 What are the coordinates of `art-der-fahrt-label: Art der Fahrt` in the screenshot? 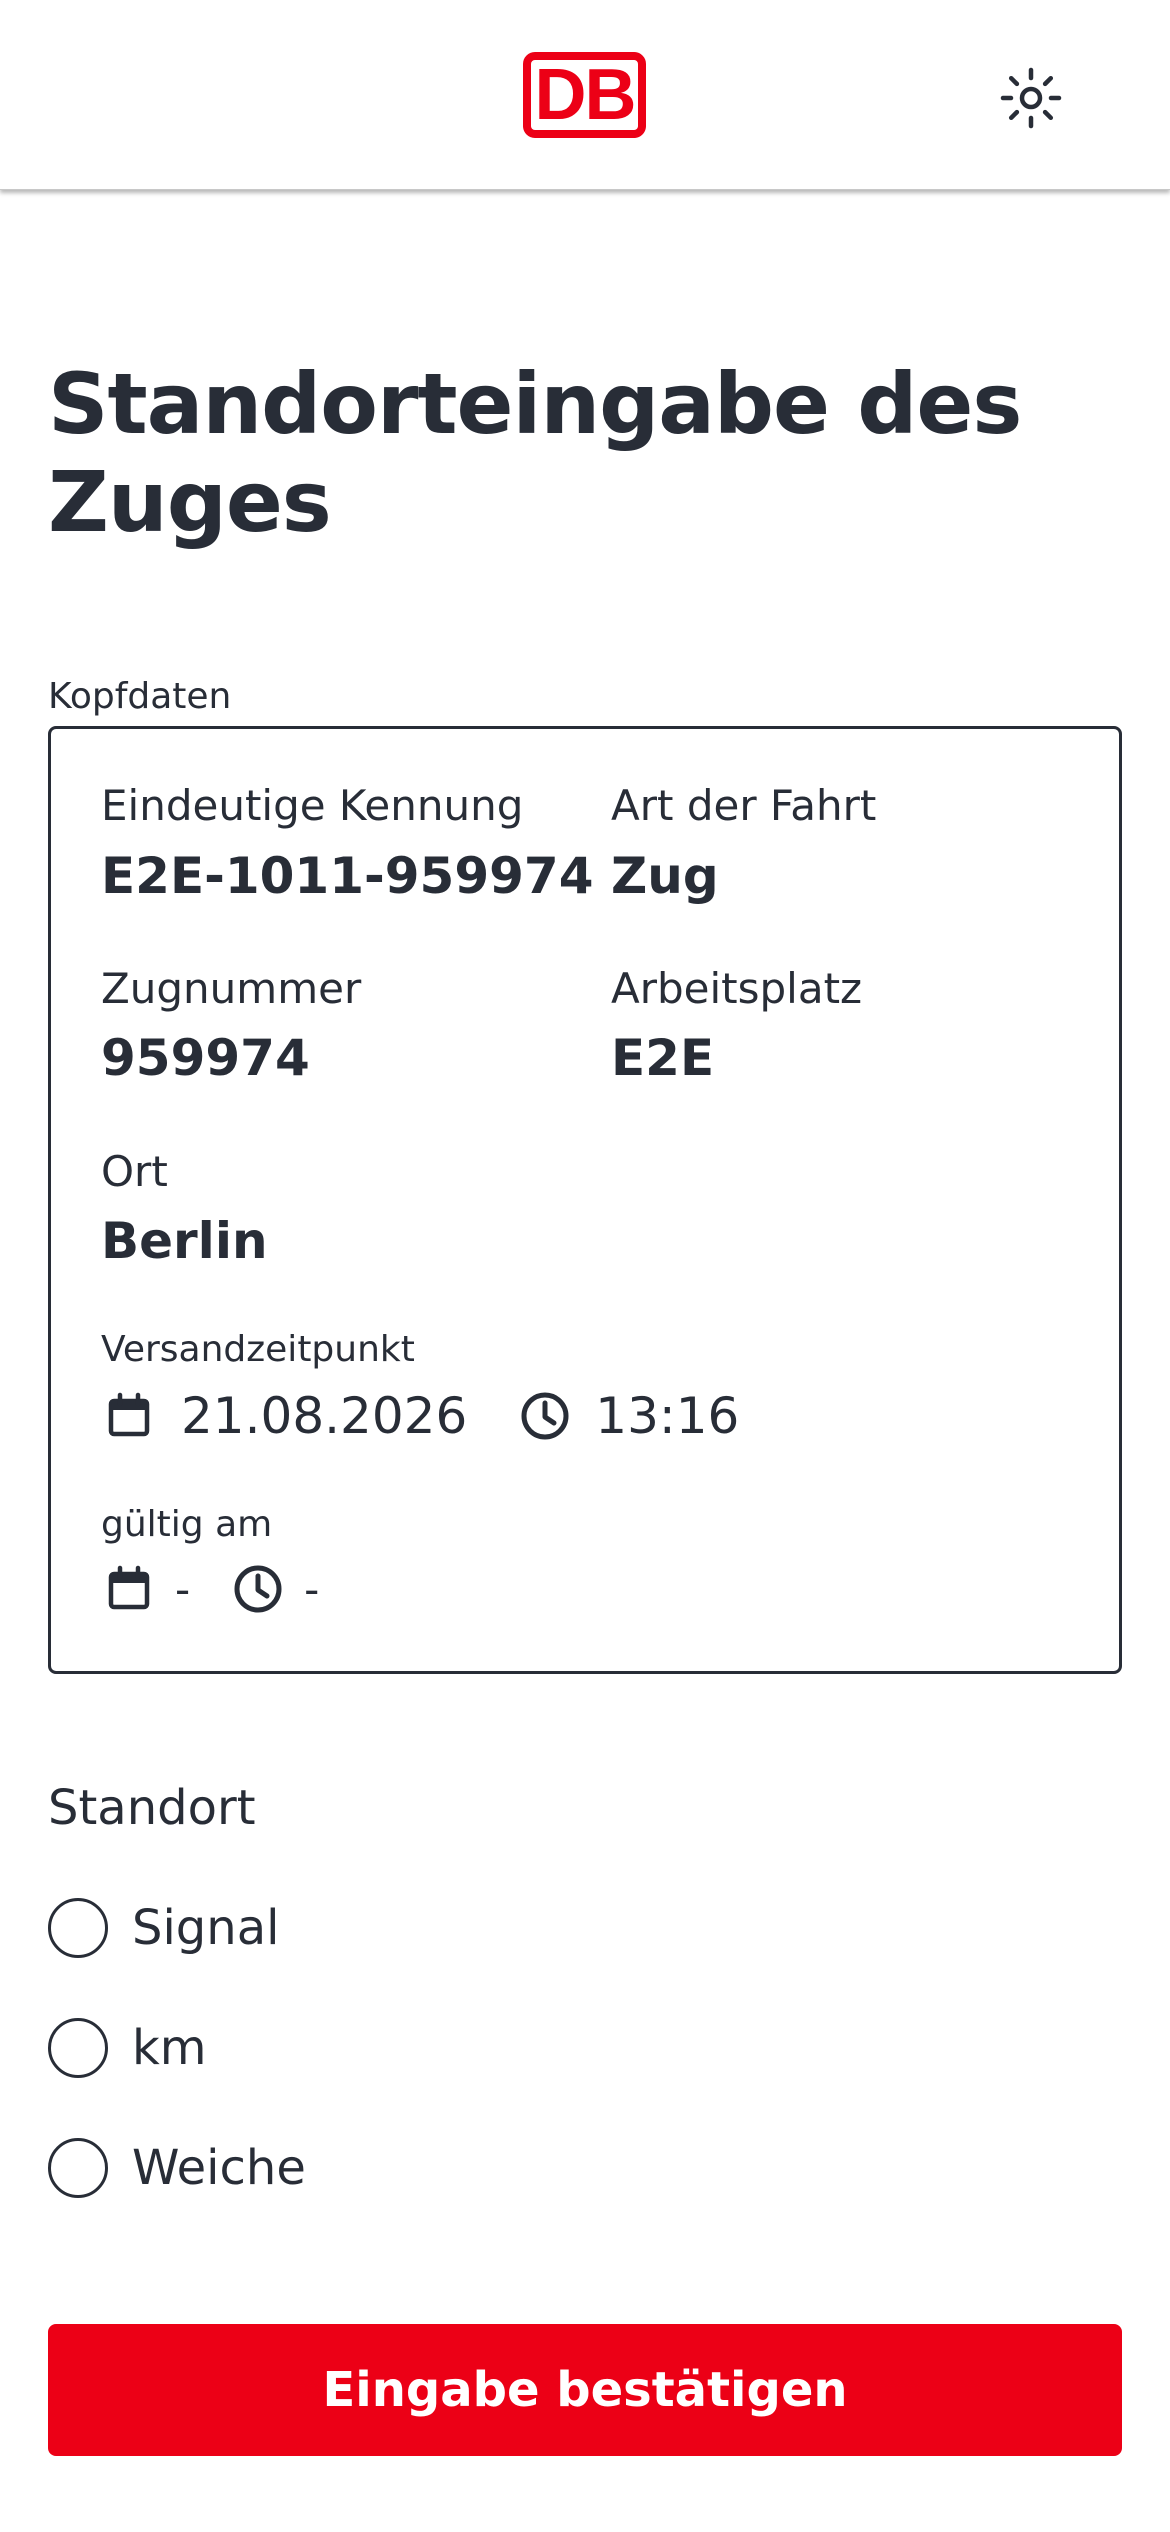 It's located at (744, 805).